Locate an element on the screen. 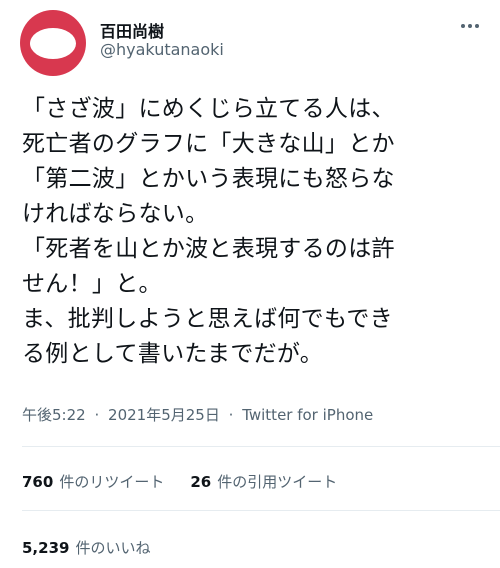  likes-label: 件のいいね is located at coordinates (113, 548).